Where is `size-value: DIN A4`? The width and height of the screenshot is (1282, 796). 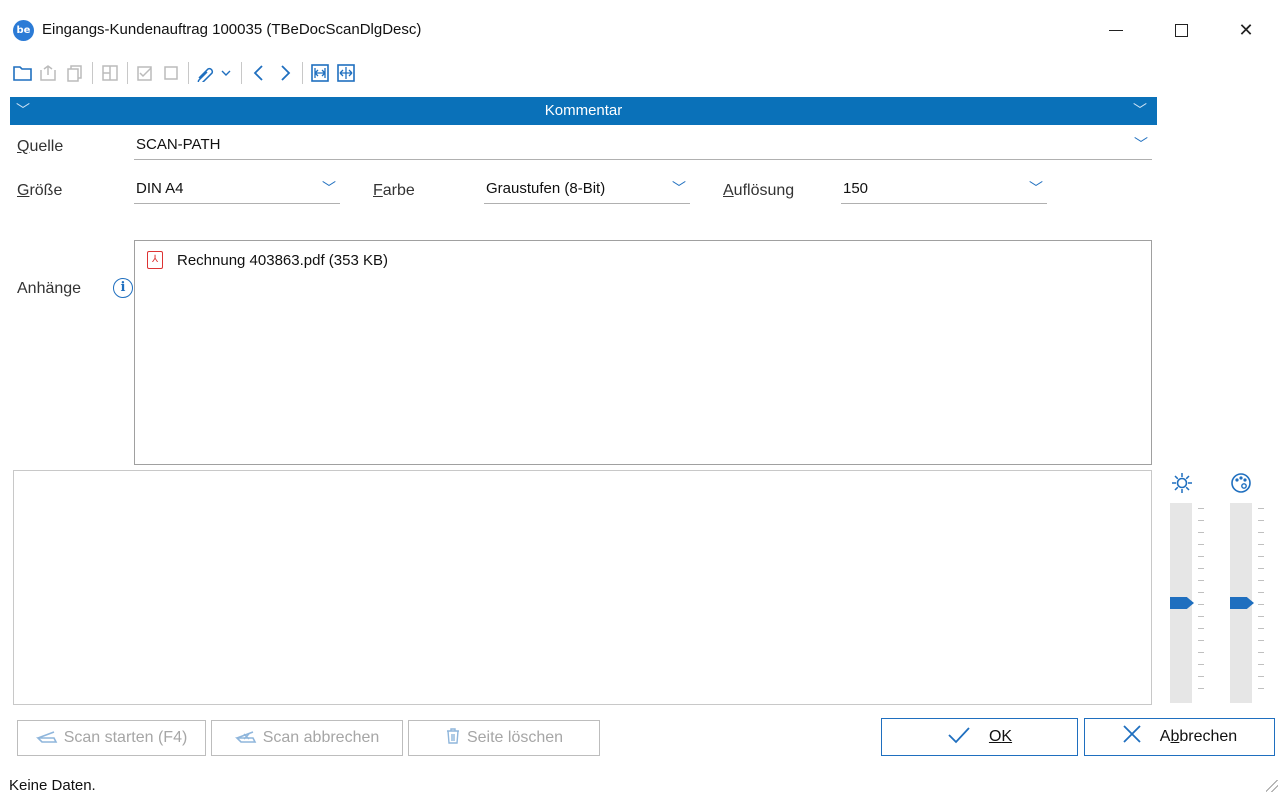 size-value: DIN A4 is located at coordinates (160, 188).